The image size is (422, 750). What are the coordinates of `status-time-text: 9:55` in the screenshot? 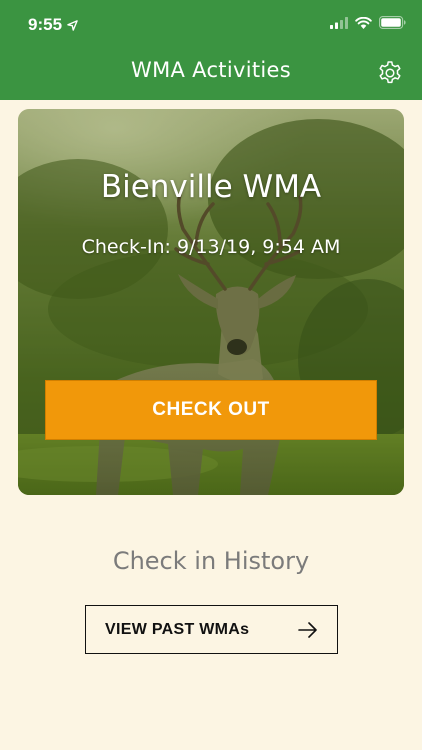 It's located at (45, 24).